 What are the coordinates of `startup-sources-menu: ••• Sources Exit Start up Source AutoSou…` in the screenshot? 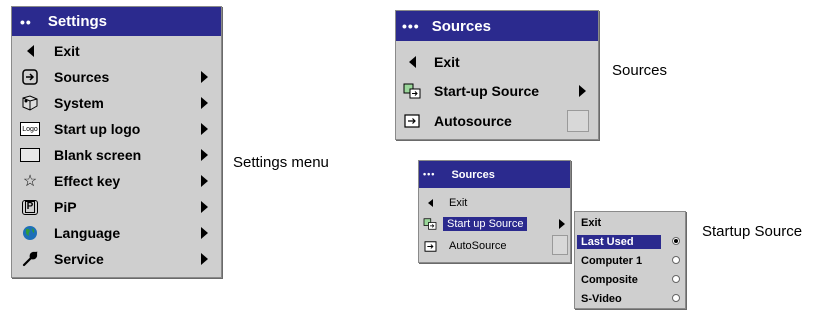 It's located at (494, 211).